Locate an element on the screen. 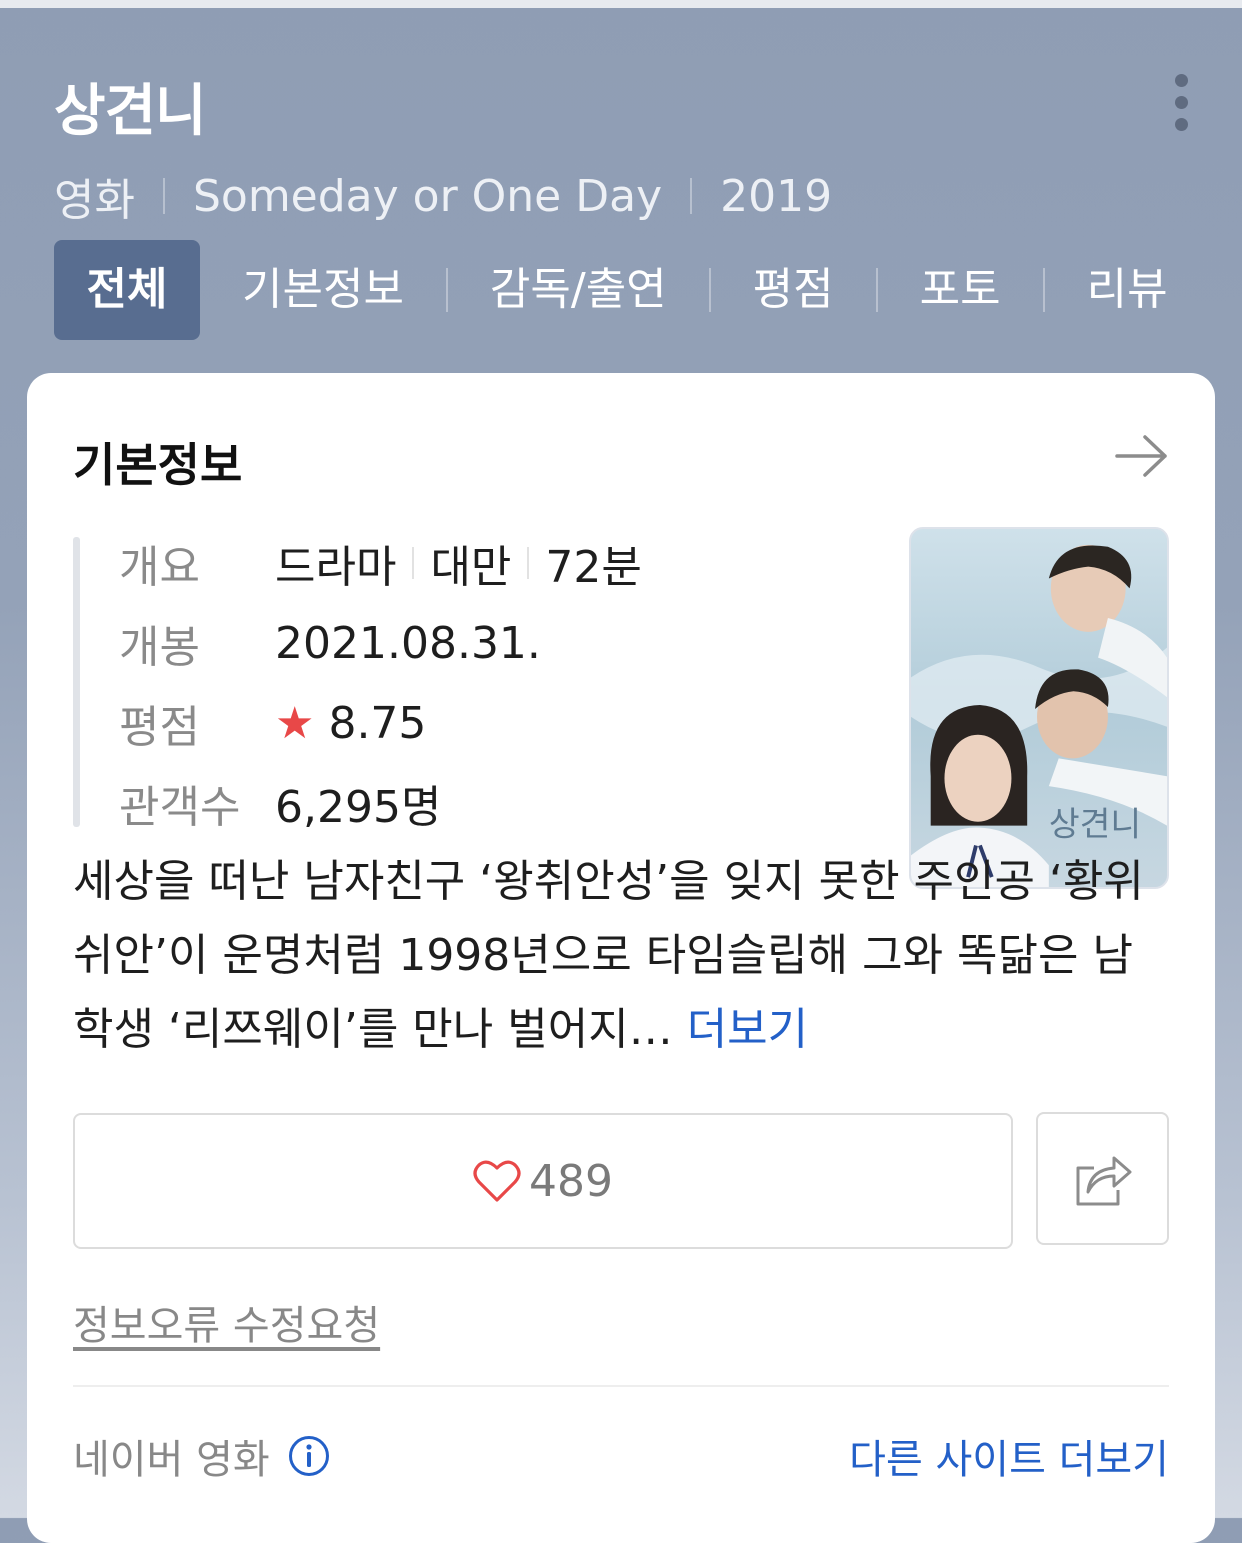 The image size is (1242, 1543). release-date: 2021.08.31. is located at coordinates (408, 643).